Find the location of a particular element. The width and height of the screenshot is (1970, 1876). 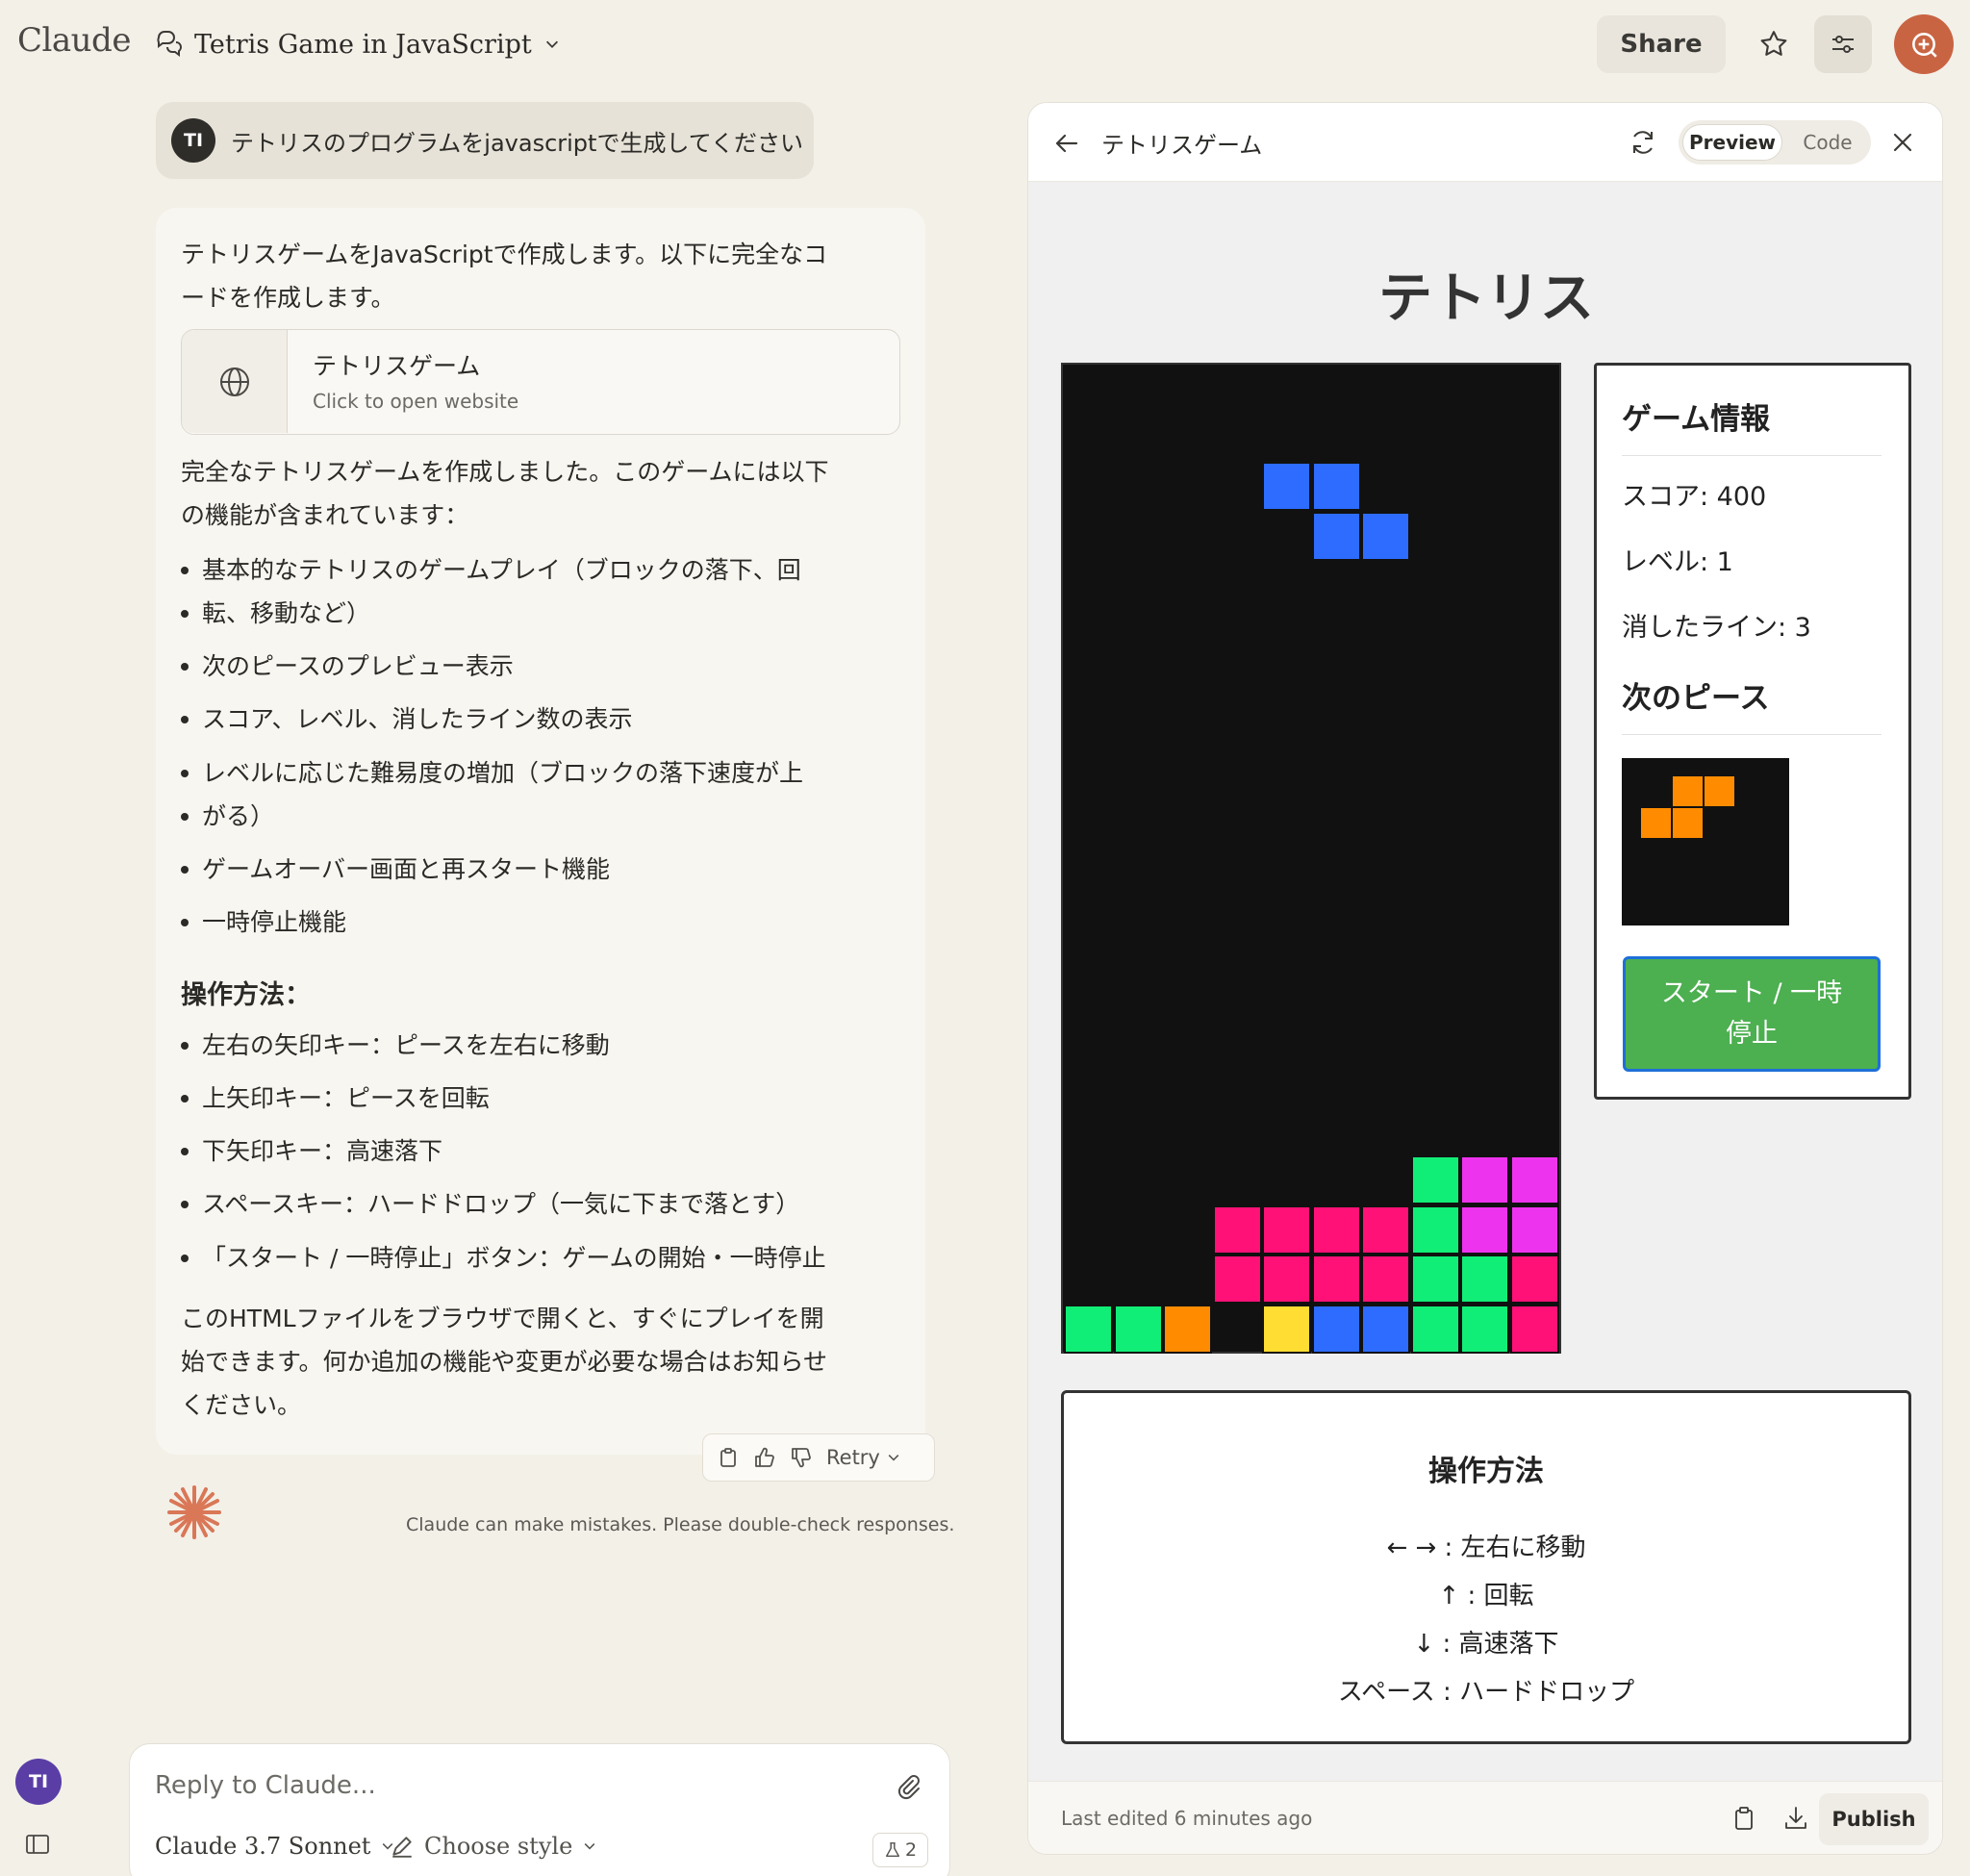

feature-item-continued: 転、移動など） is located at coordinates (518, 613).